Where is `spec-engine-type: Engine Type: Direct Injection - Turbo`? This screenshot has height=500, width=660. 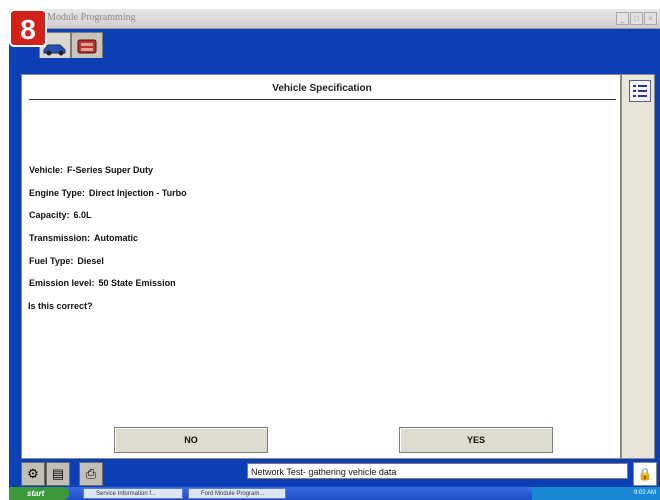 spec-engine-type: Engine Type: Direct Injection - Turbo is located at coordinates (108, 193).